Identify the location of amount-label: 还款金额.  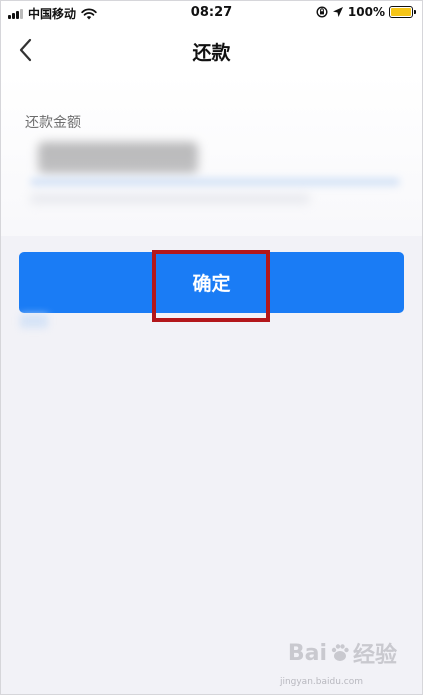
(53, 123).